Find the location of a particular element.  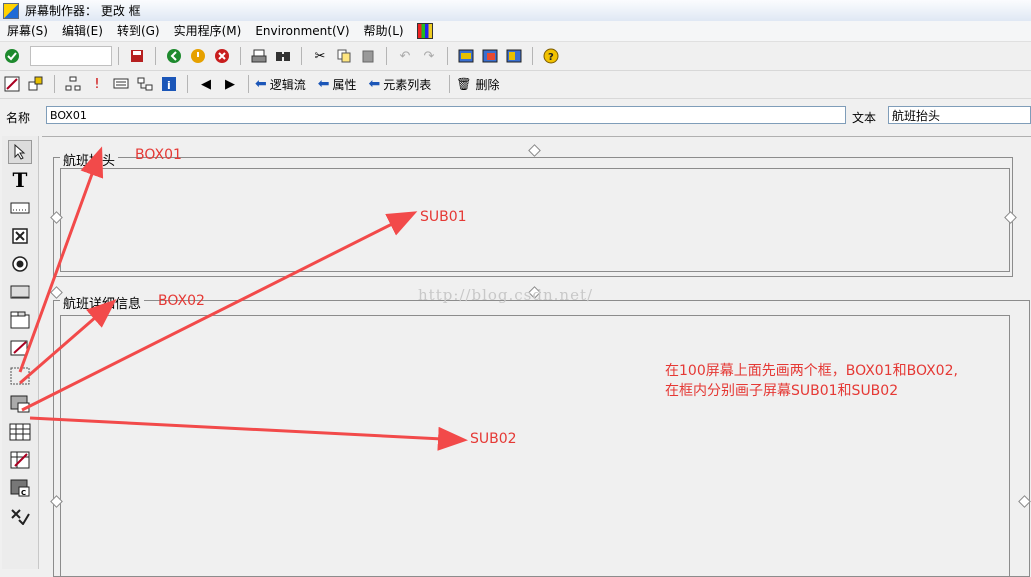

info-icon: i is located at coordinates (169, 84).